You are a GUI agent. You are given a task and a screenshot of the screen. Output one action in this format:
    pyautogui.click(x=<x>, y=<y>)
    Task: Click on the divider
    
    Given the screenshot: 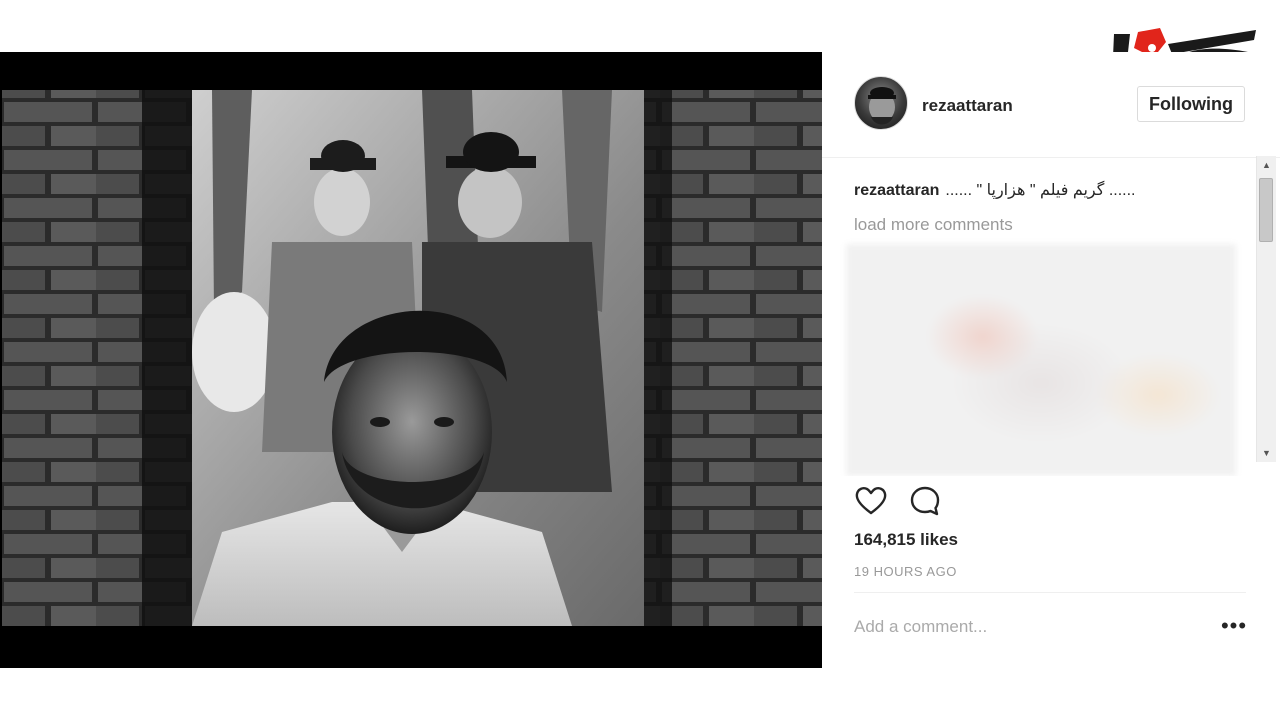 What is the action you would take?
    pyautogui.click(x=1050, y=592)
    